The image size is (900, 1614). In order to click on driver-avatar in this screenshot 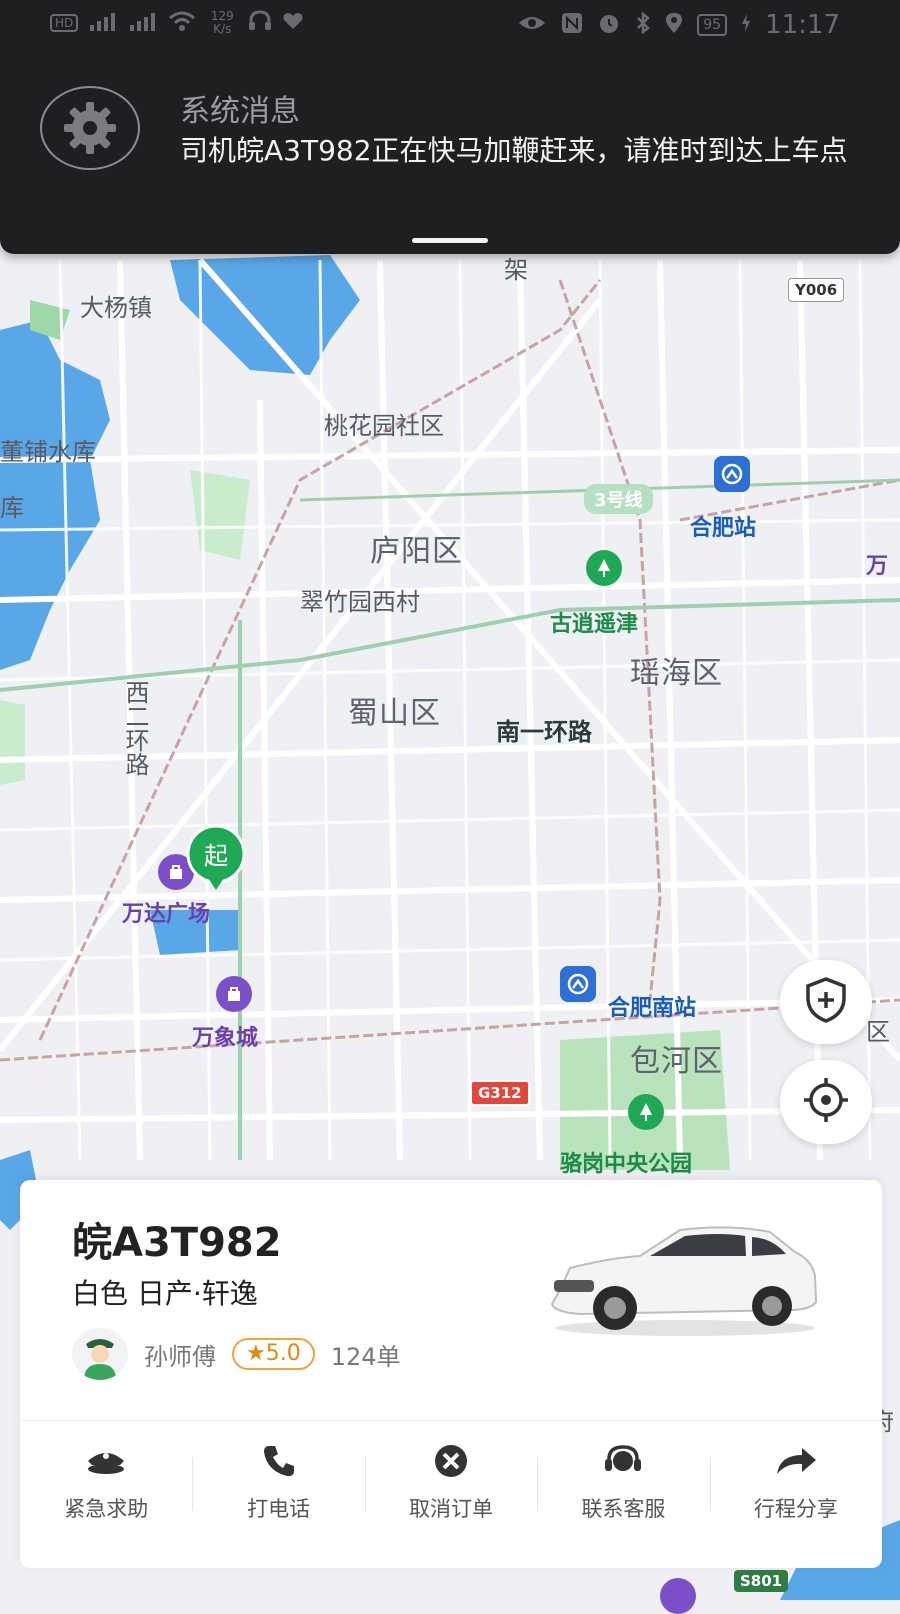, I will do `click(100, 1354)`.